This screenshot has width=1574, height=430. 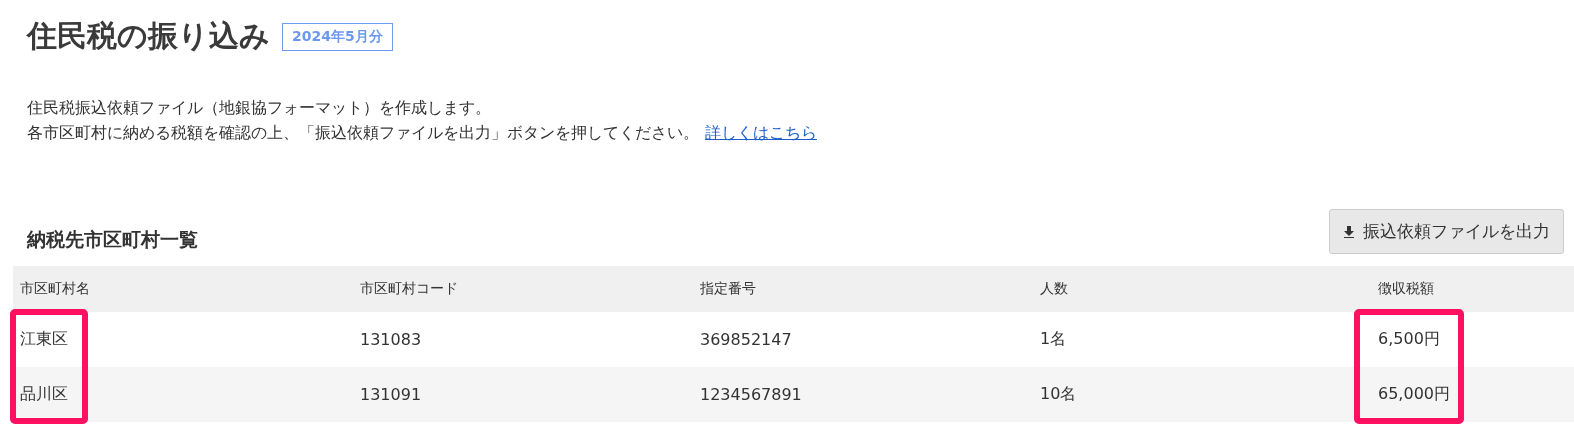 I want to click on period-badge: 2024年5月分, so click(x=337, y=36).